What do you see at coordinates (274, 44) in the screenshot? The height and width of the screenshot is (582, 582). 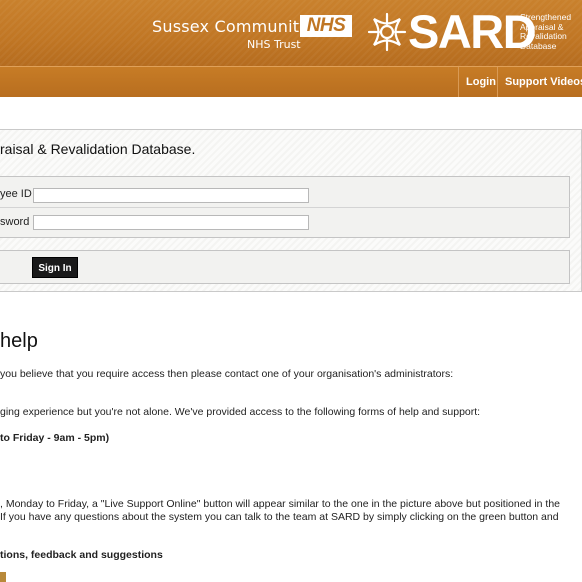 I see `trust-subtitle: NHS Trust` at bounding box center [274, 44].